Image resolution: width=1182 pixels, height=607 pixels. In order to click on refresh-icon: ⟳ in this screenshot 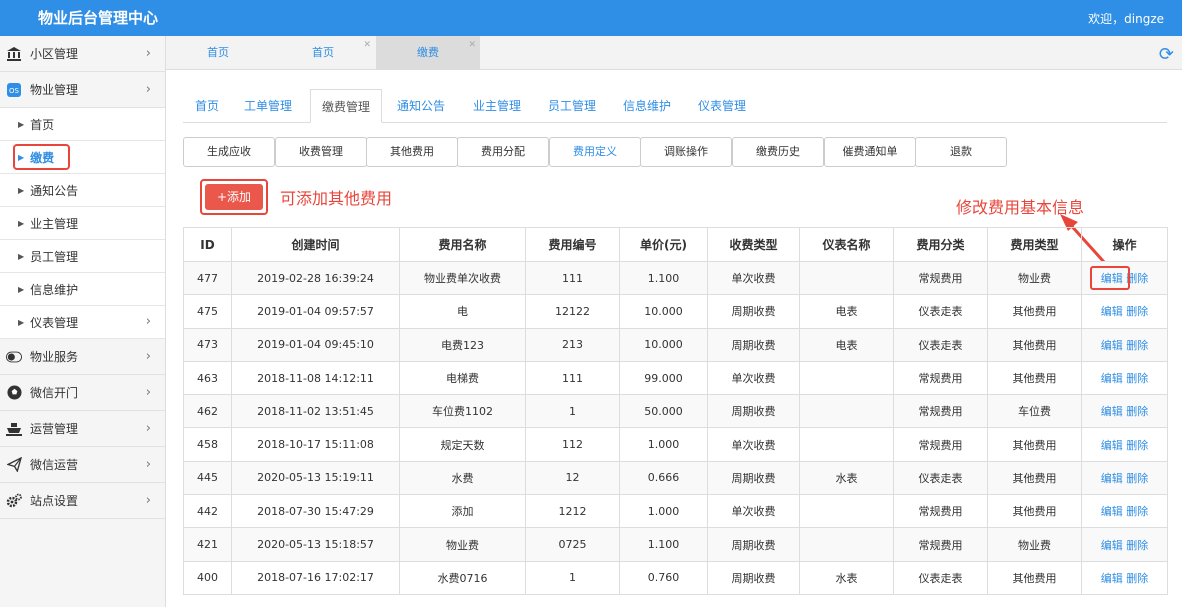, I will do `click(1166, 54)`.